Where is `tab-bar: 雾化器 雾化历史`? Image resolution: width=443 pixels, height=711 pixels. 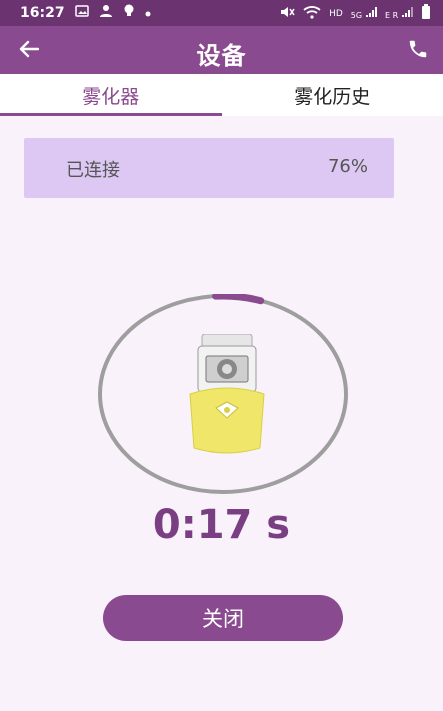
tab-bar: 雾化器 雾化历史 is located at coordinates (221, 95).